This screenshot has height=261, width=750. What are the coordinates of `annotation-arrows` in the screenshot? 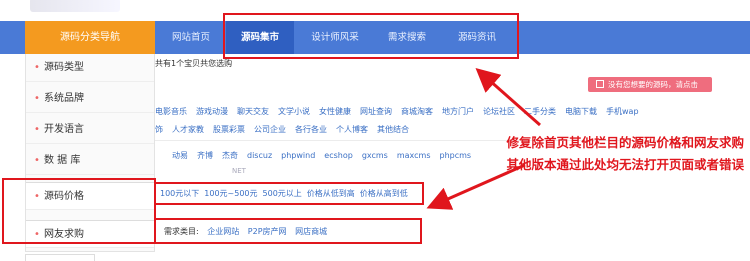 It's located at (483, 139).